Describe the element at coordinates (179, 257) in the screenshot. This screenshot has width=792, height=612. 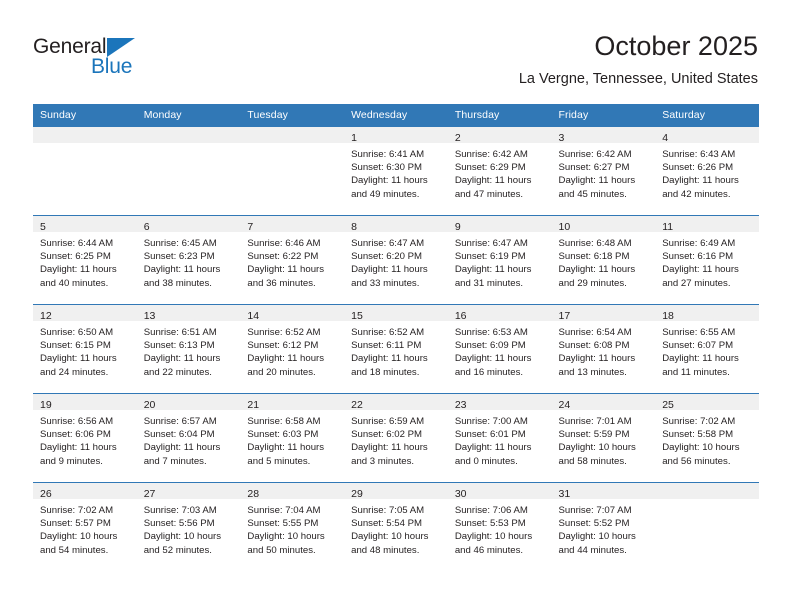
I see `sunset-time: Sunset: 6:23 PM` at that location.